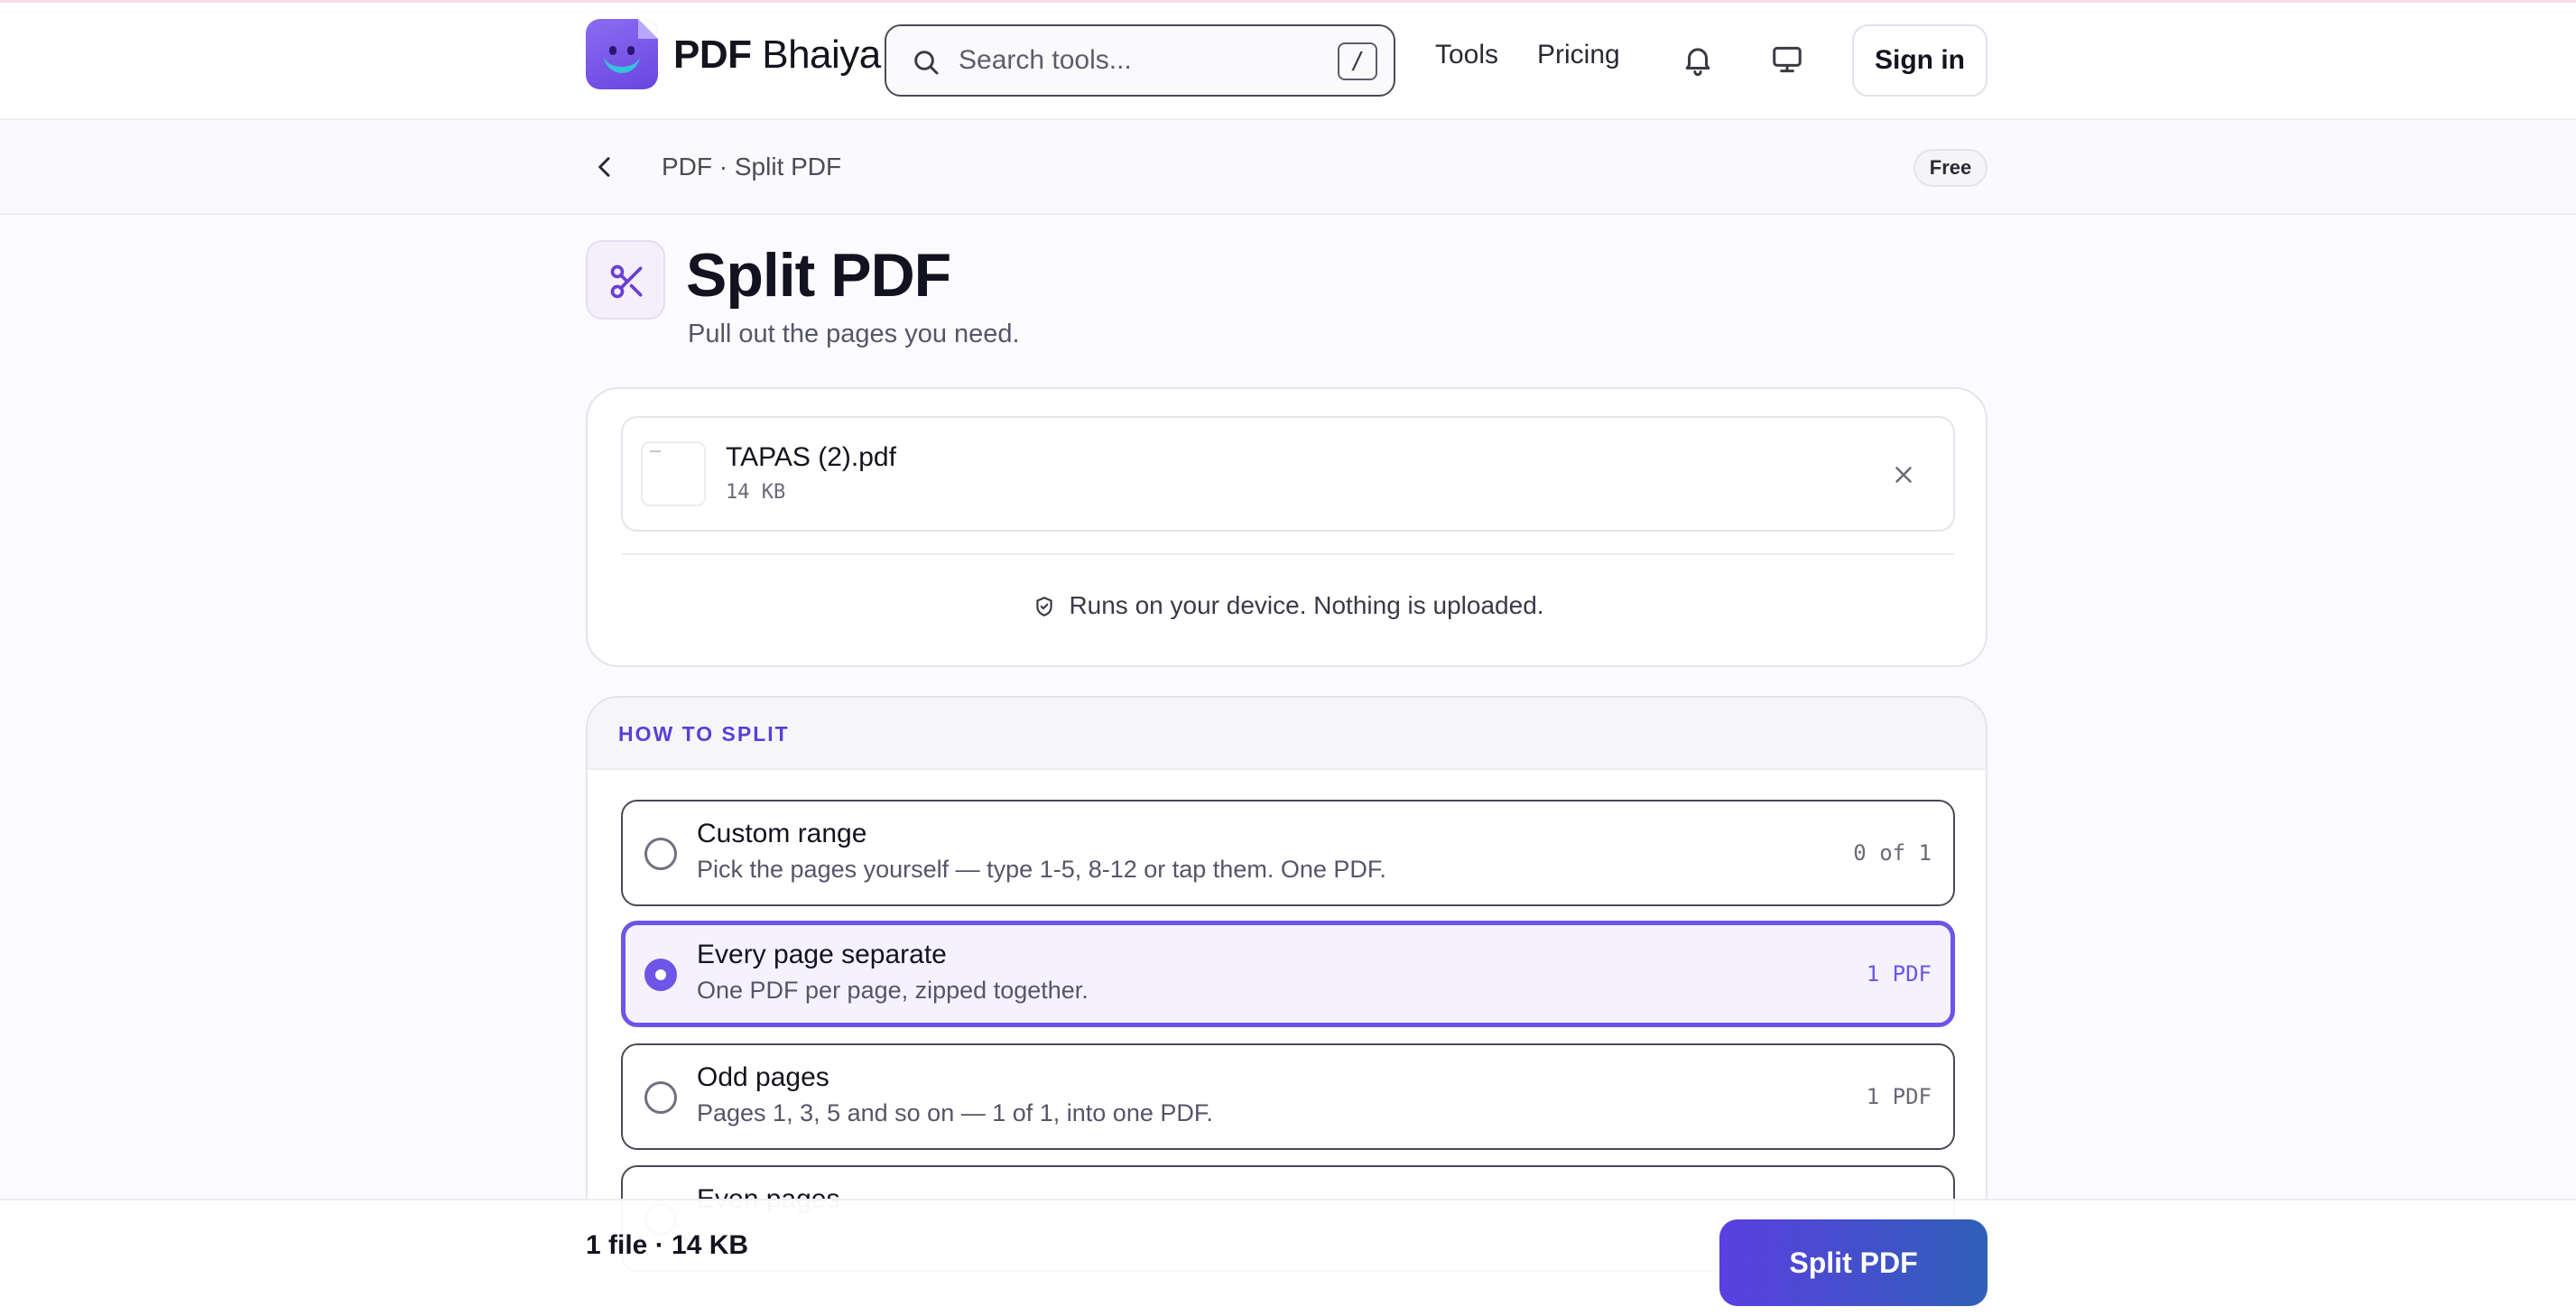 This screenshot has height=1316, width=2576. What do you see at coordinates (1287, 734) in the screenshot?
I see `split-options-header: HOW TO SPLIT` at bounding box center [1287, 734].